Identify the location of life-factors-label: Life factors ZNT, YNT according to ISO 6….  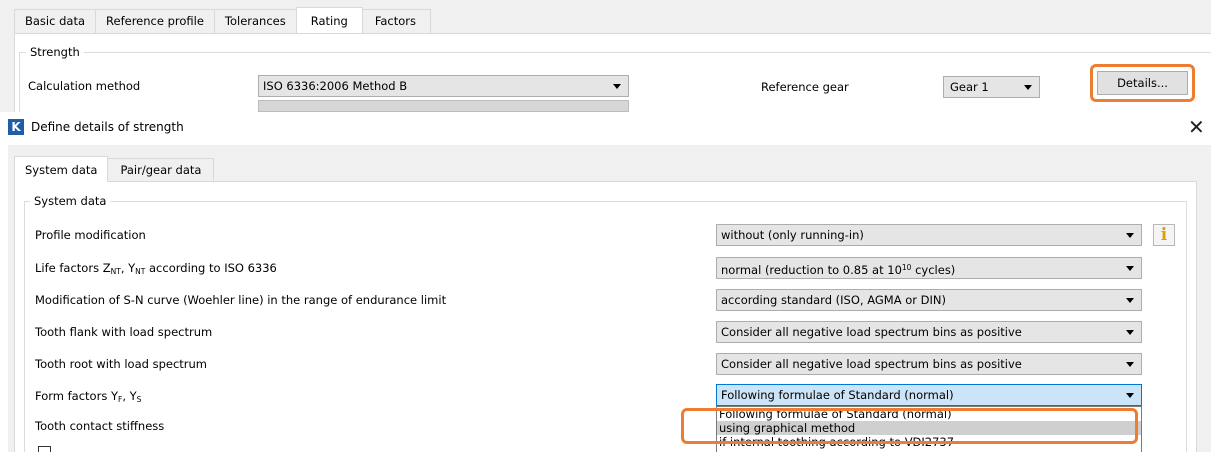
(156, 268).